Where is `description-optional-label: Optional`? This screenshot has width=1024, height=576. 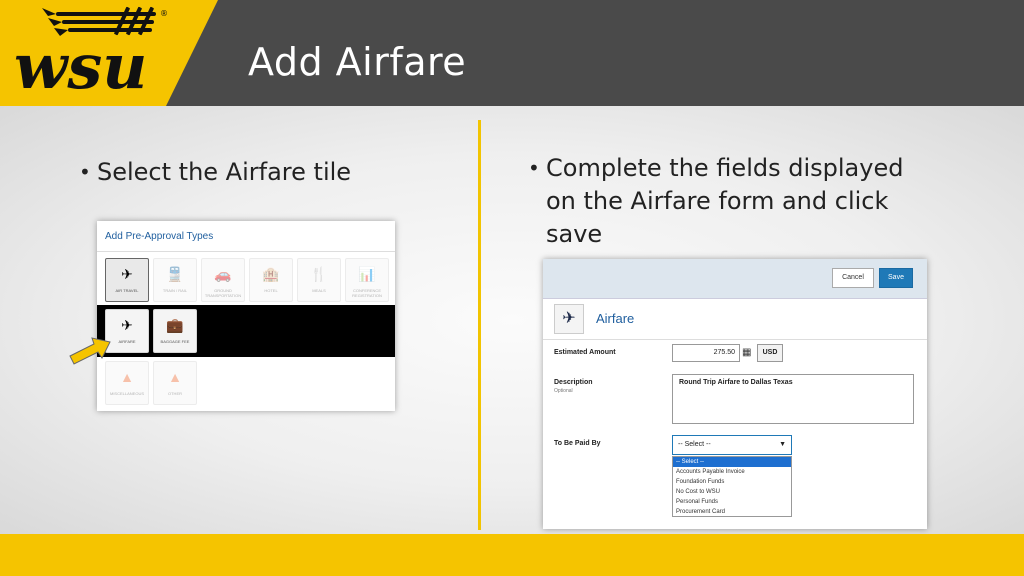
description-optional-label: Optional is located at coordinates (563, 391).